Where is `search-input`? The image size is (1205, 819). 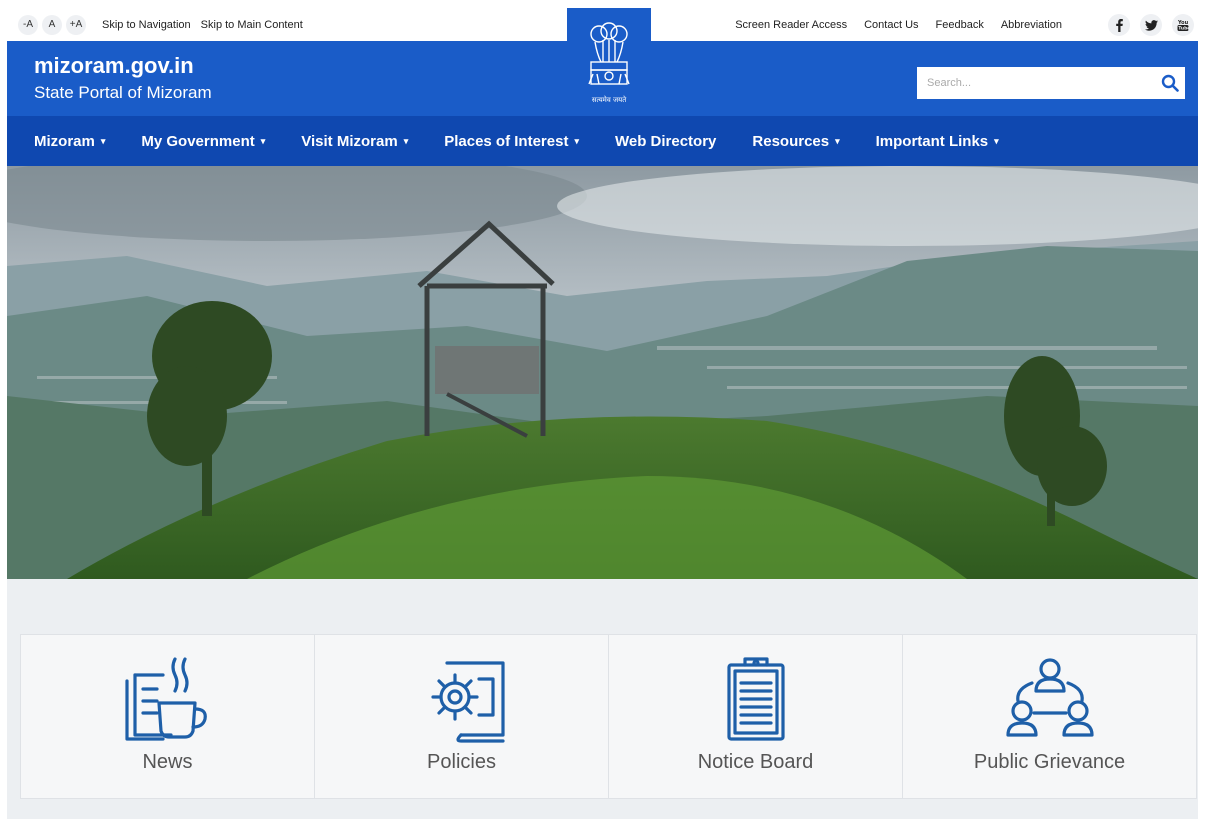 search-input is located at coordinates (1036, 83).